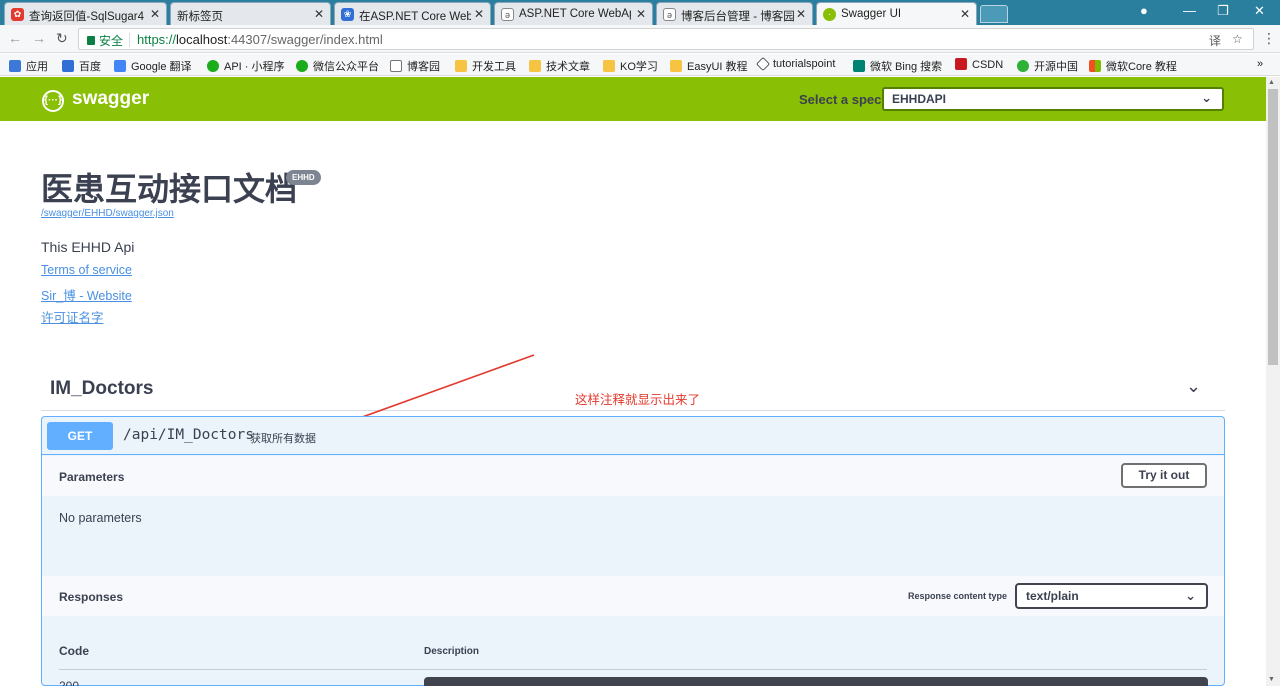  What do you see at coordinates (100, 518) in the screenshot?
I see `no-parameters-text: No parameters` at bounding box center [100, 518].